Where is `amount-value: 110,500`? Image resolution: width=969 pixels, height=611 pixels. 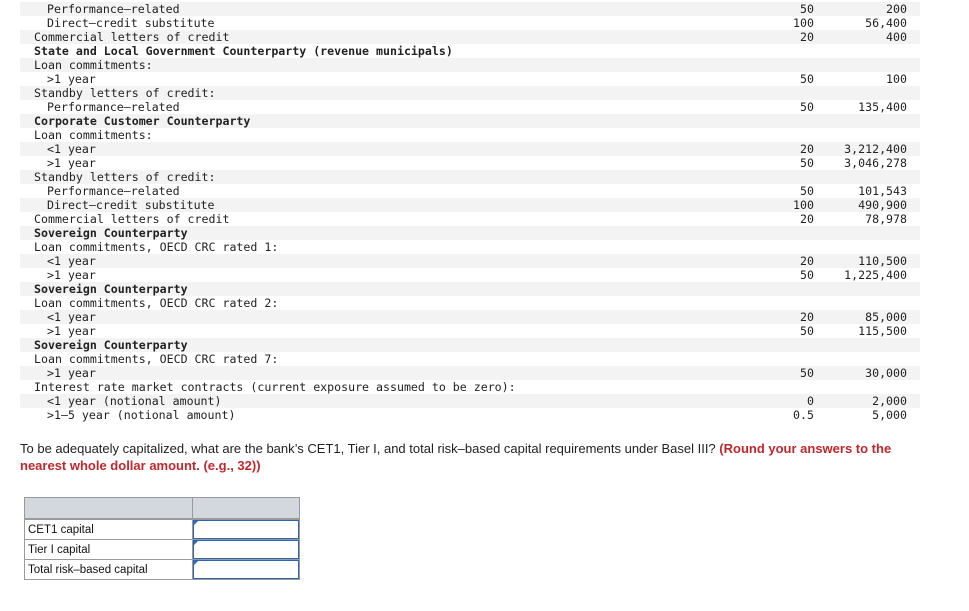
amount-value: 110,500 is located at coordinates (882, 261).